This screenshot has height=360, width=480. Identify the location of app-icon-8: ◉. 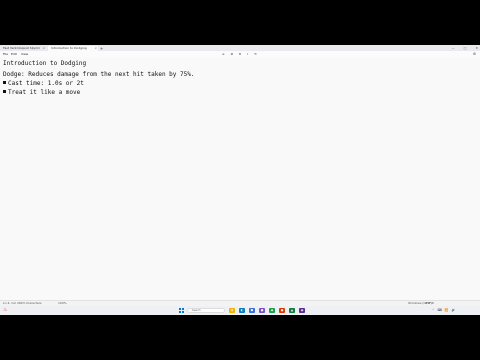
(302, 310).